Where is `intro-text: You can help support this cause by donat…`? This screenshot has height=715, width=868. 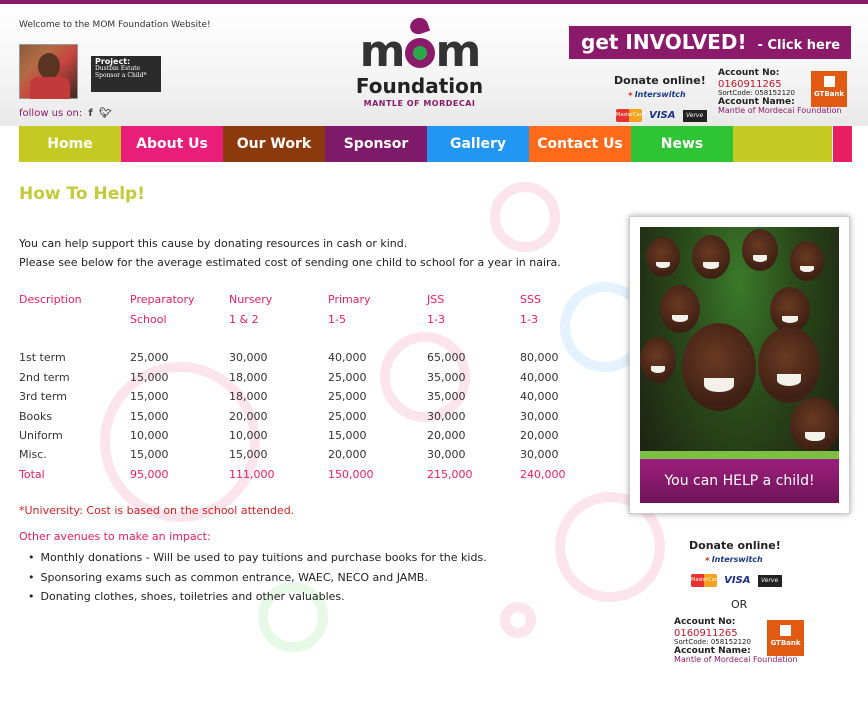
intro-text: You can help support this cause by donat… is located at coordinates (290, 253).